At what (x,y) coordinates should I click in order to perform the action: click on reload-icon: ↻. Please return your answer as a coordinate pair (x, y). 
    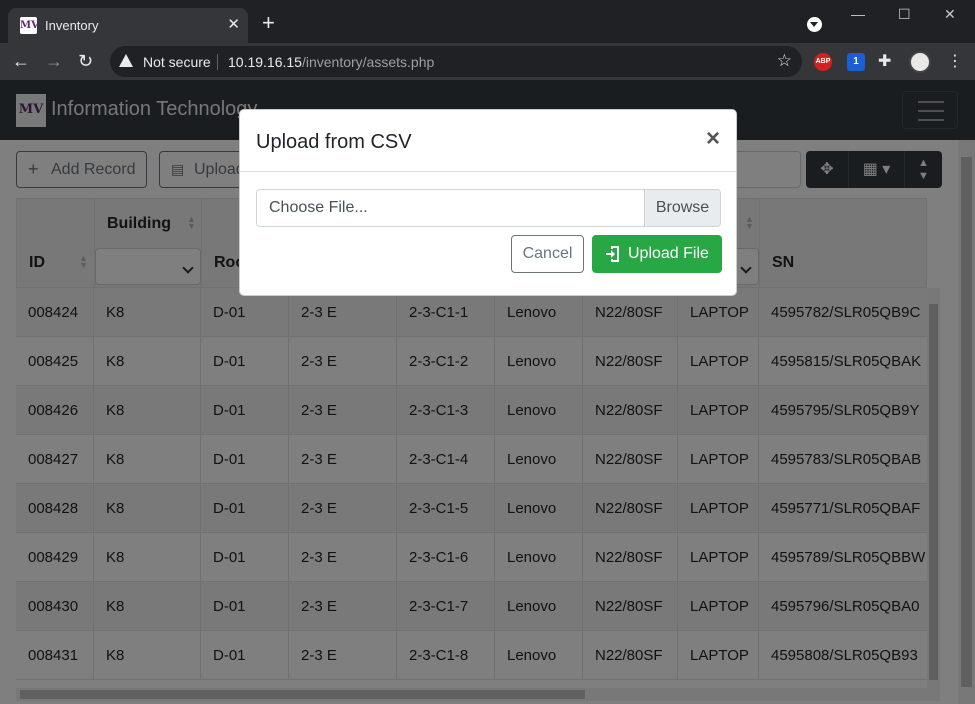
    Looking at the image, I should click on (85, 61).